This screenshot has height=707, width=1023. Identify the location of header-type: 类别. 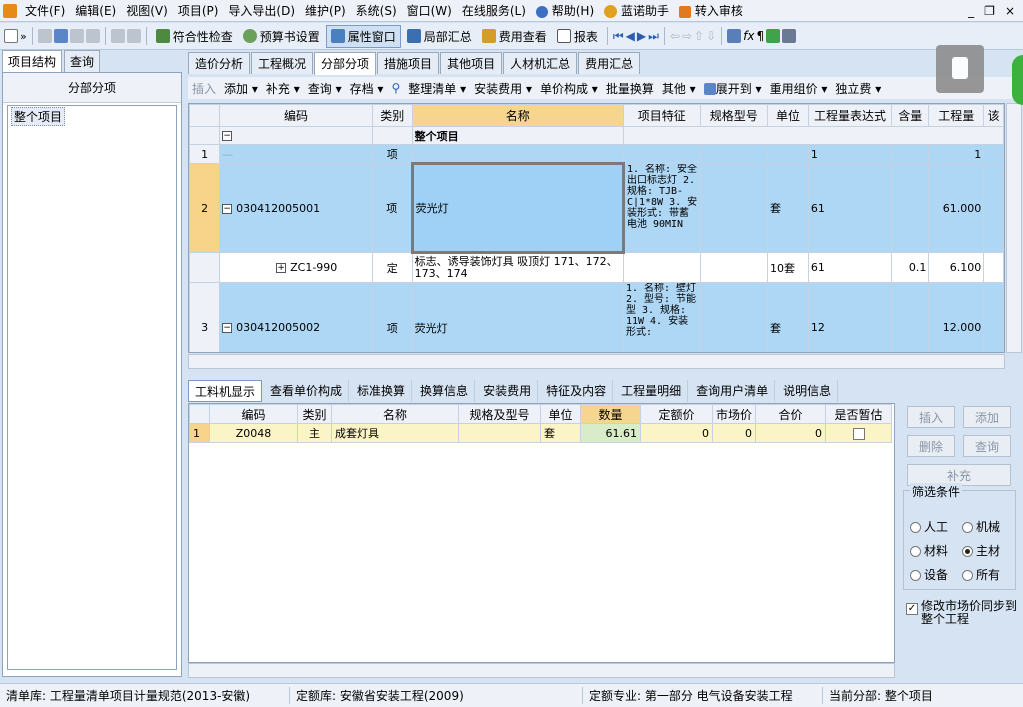
(314, 414).